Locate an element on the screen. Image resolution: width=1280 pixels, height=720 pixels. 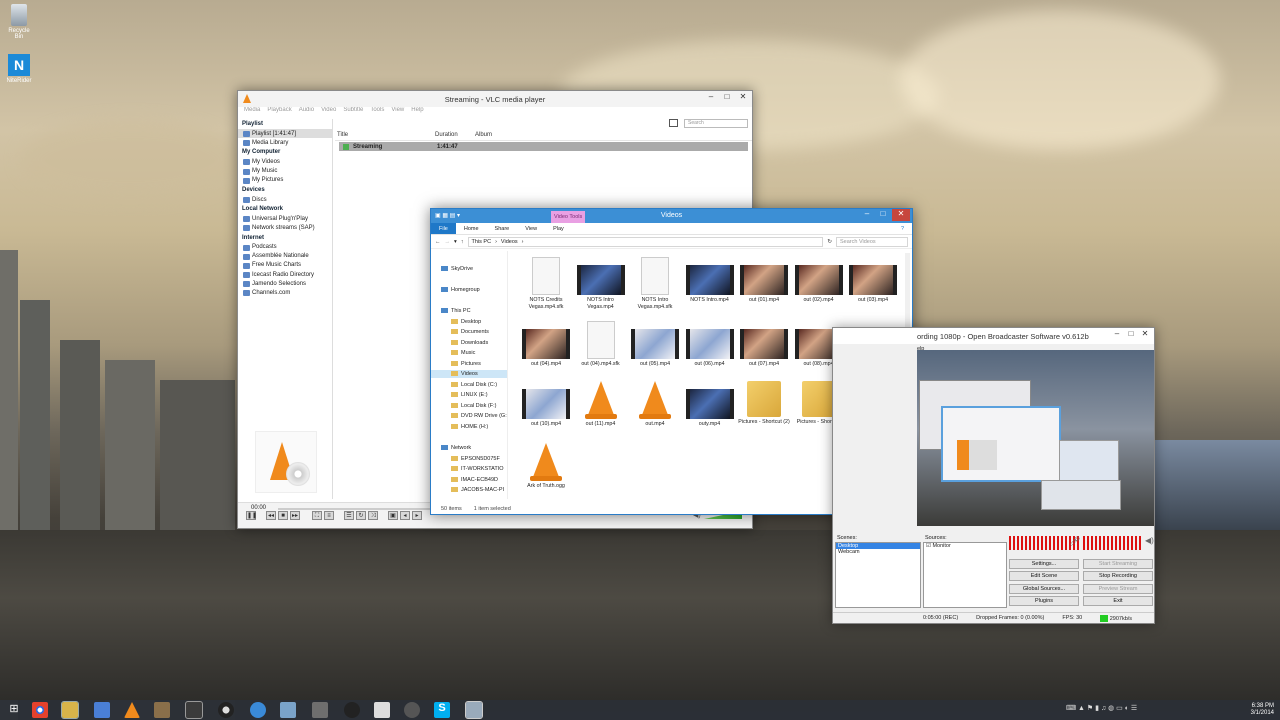
file-item: NOTS Credits Vegas.mp4.sfk is located at coordinates (546, 283).